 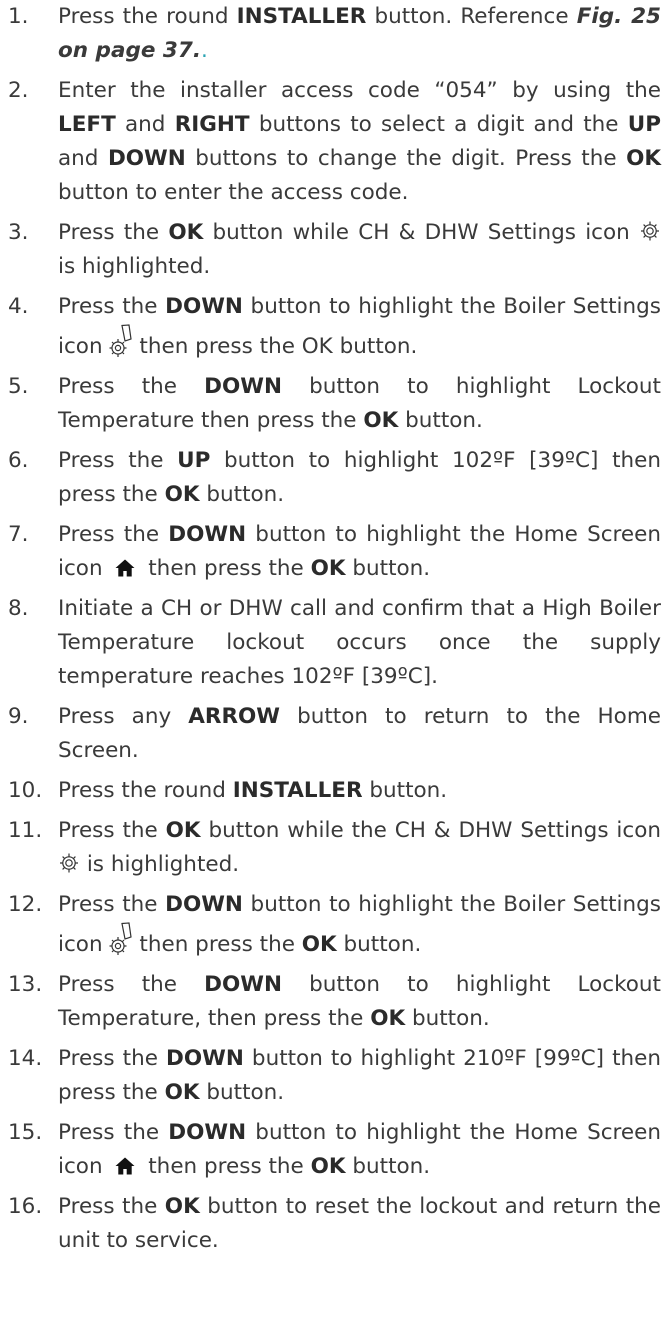 What do you see at coordinates (18, 232) in the screenshot?
I see `step-number: 3.` at bounding box center [18, 232].